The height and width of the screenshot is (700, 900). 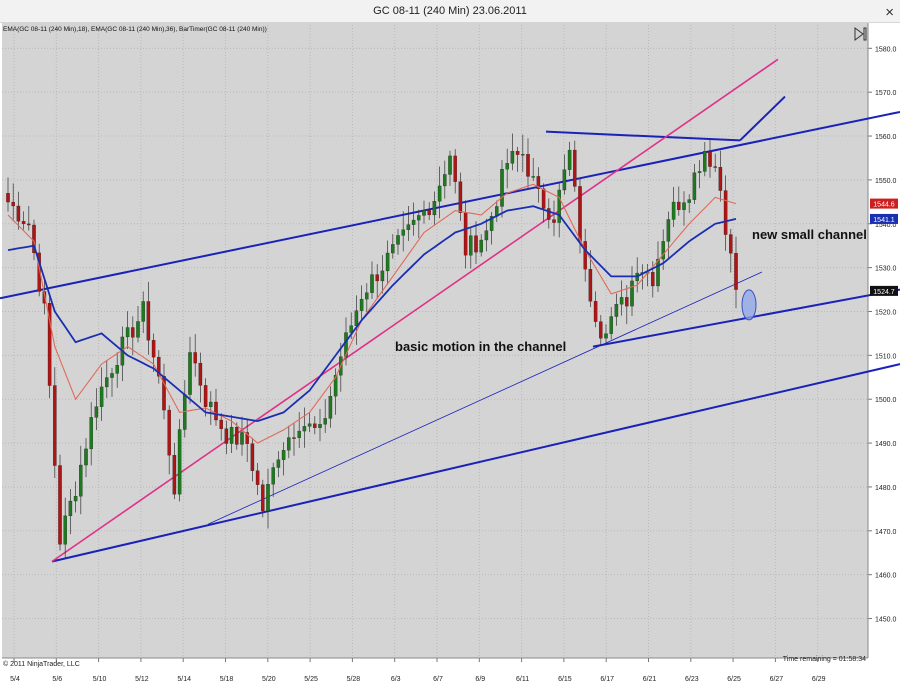 What do you see at coordinates (886, 49) in the screenshot?
I see `y-tick-label: 1580.0` at bounding box center [886, 49].